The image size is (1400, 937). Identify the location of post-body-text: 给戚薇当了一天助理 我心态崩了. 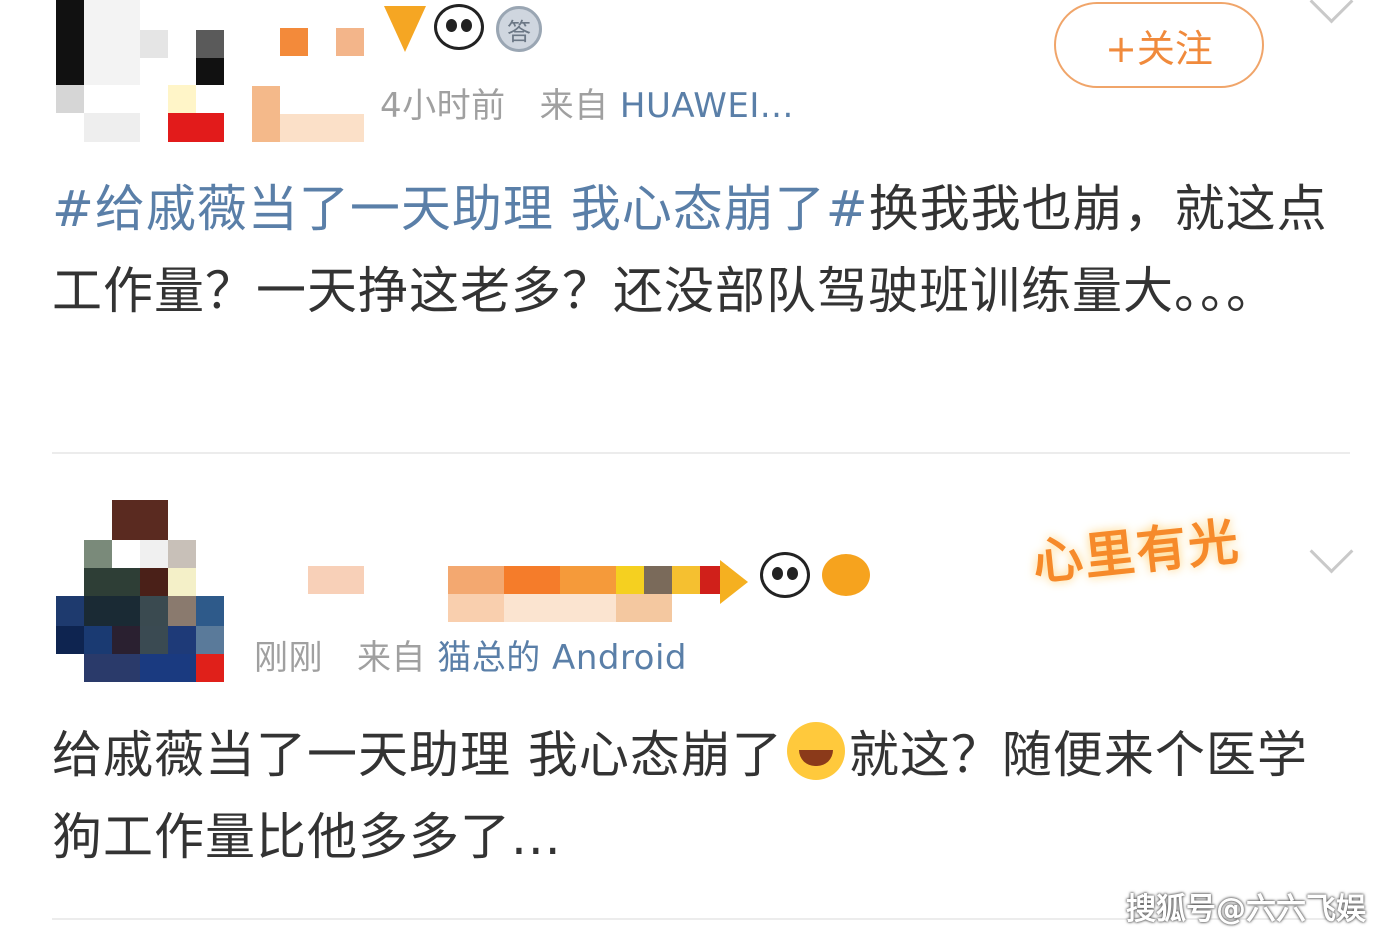
(417, 755).